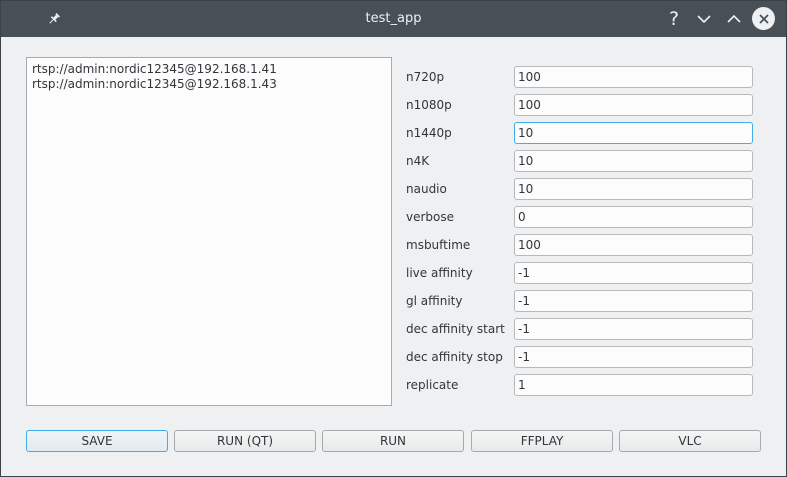 The image size is (787, 477). What do you see at coordinates (439, 273) in the screenshot?
I see `label-live-affinity: live affinity` at bounding box center [439, 273].